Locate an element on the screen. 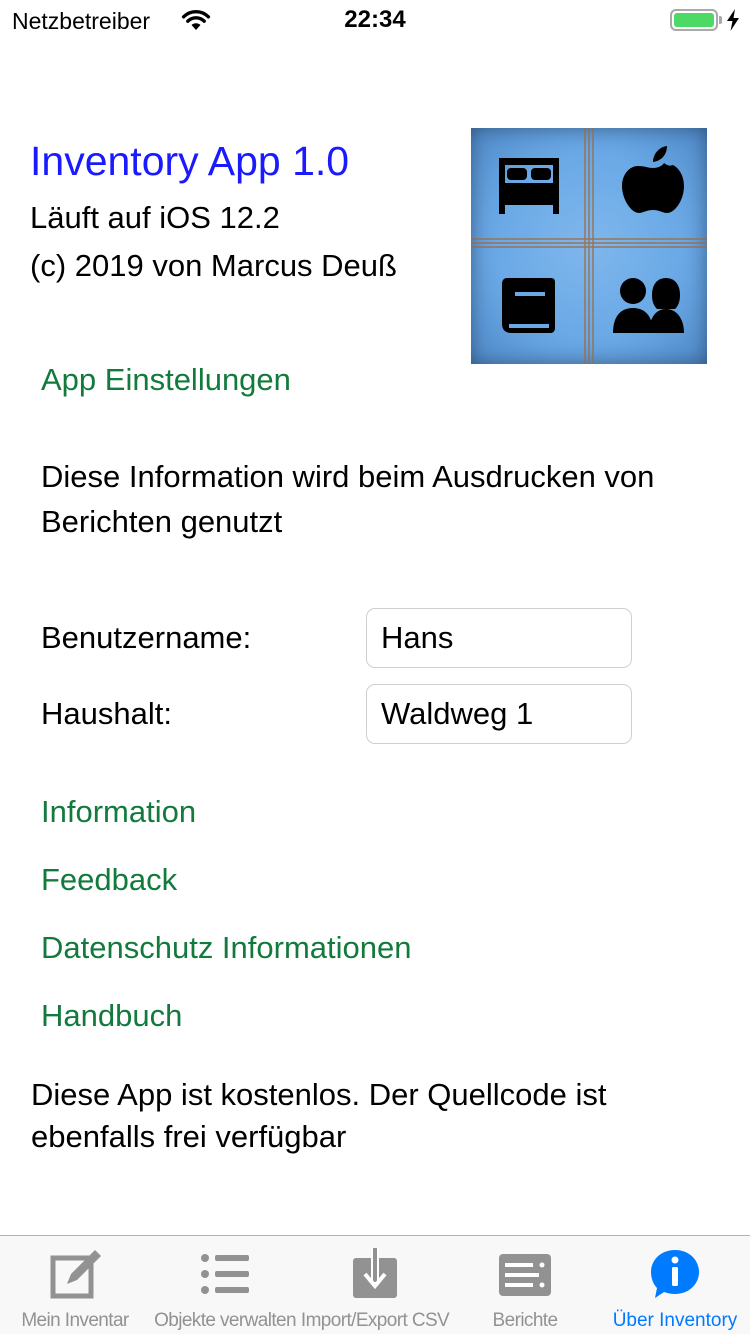 The width and height of the screenshot is (750, 1334). app-title: Inventory App 1.0 is located at coordinates (190, 161).